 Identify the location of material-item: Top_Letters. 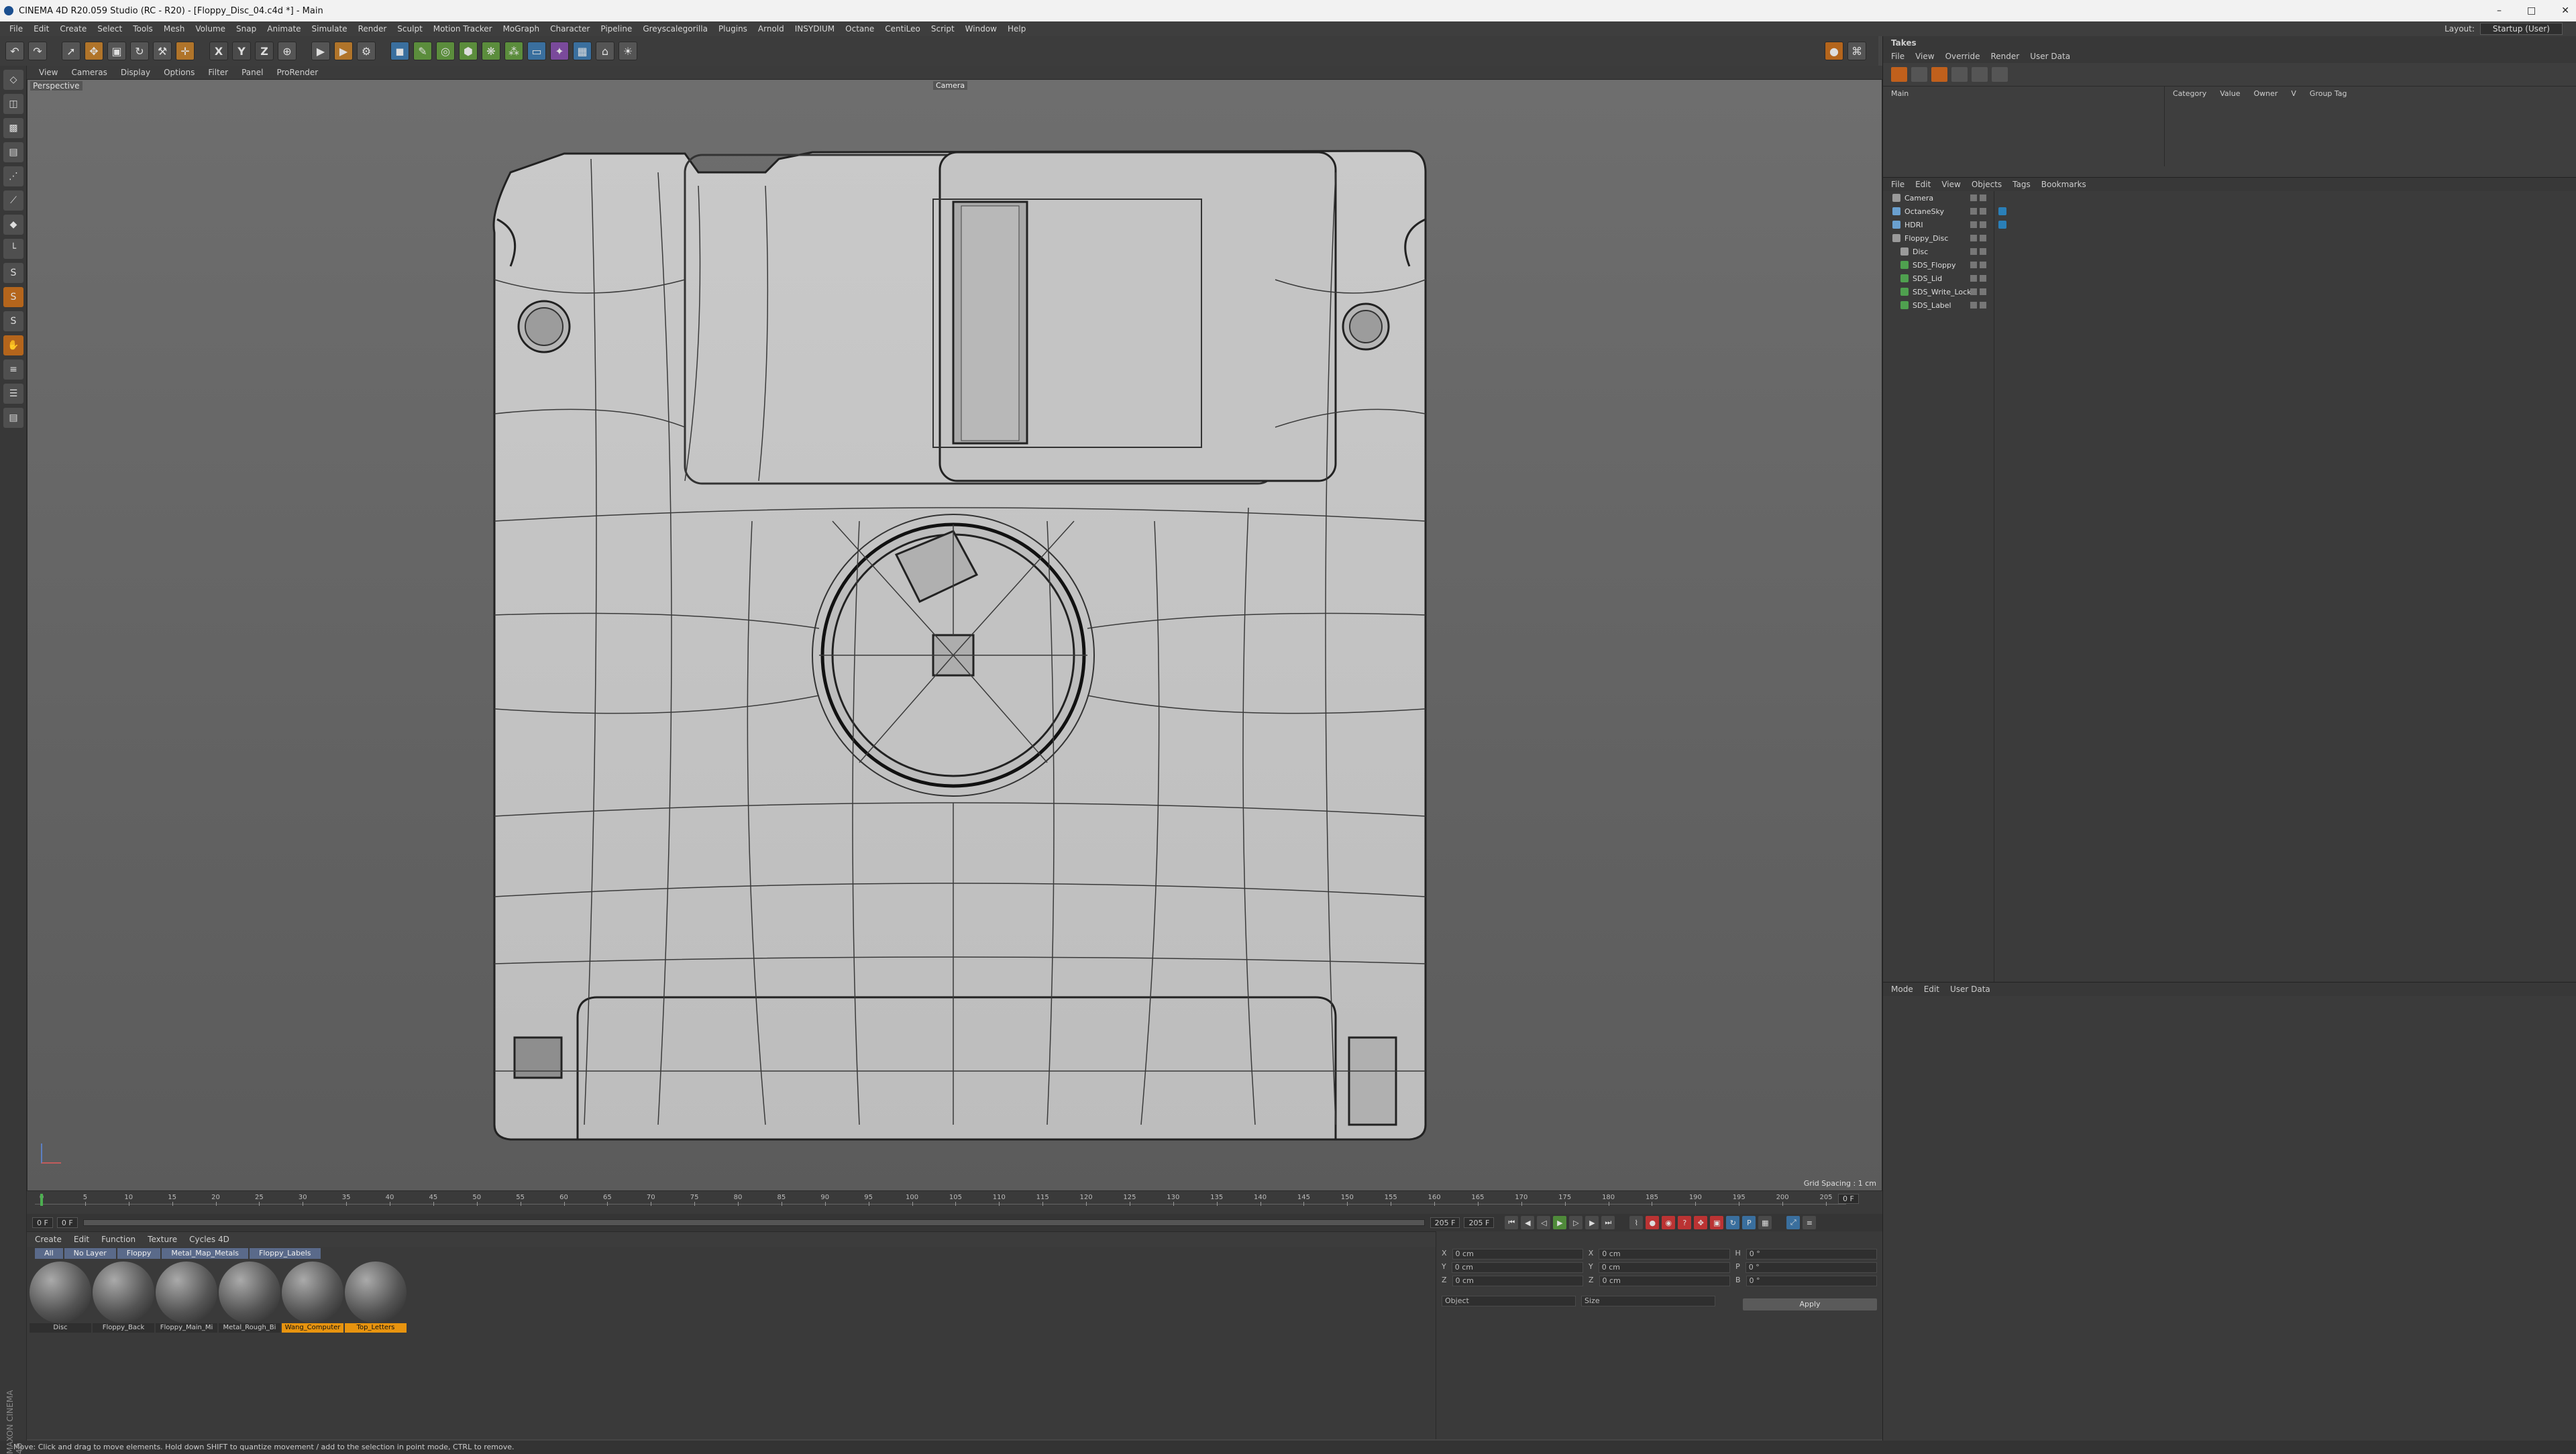
(376, 1297).